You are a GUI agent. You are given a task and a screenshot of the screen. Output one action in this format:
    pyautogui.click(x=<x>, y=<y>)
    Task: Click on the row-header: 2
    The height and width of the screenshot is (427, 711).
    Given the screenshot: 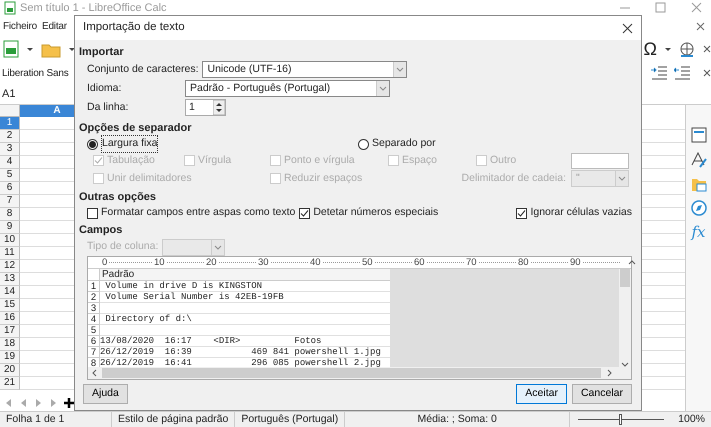 What is the action you would take?
    pyautogui.click(x=10, y=136)
    